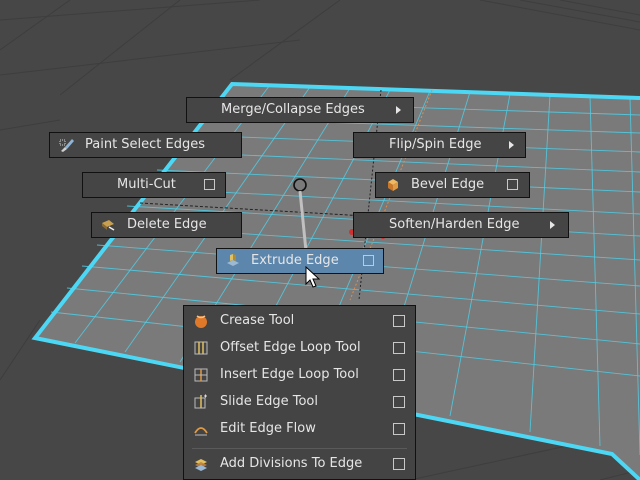 This screenshot has width=640, height=480. What do you see at coordinates (268, 428) in the screenshot?
I see `submenu-item-label: Edit Edge Flow` at bounding box center [268, 428].